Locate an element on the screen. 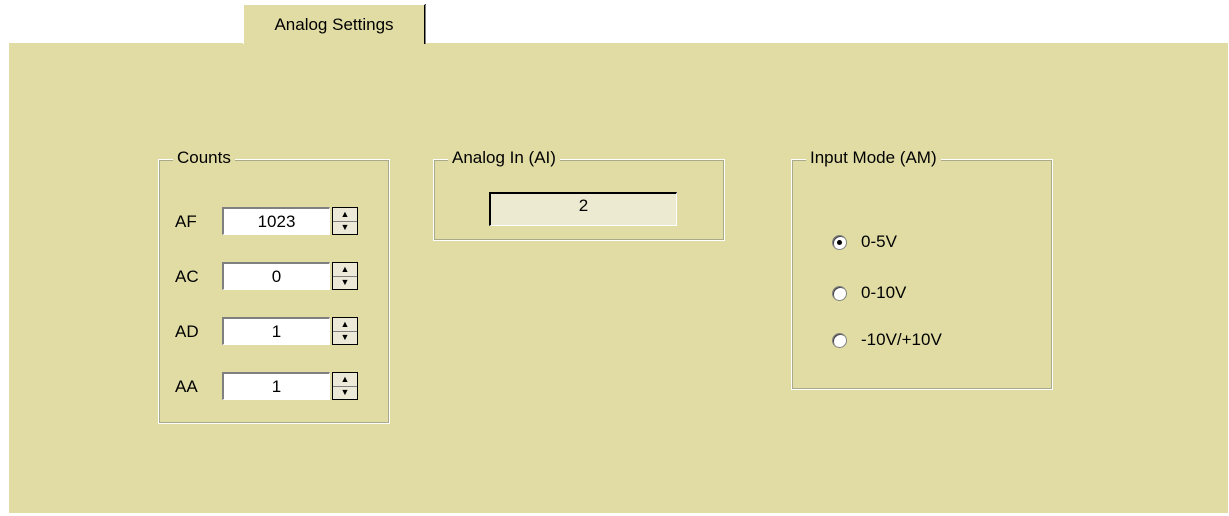  radio-neg10-pos10v-icon is located at coordinates (839, 340).